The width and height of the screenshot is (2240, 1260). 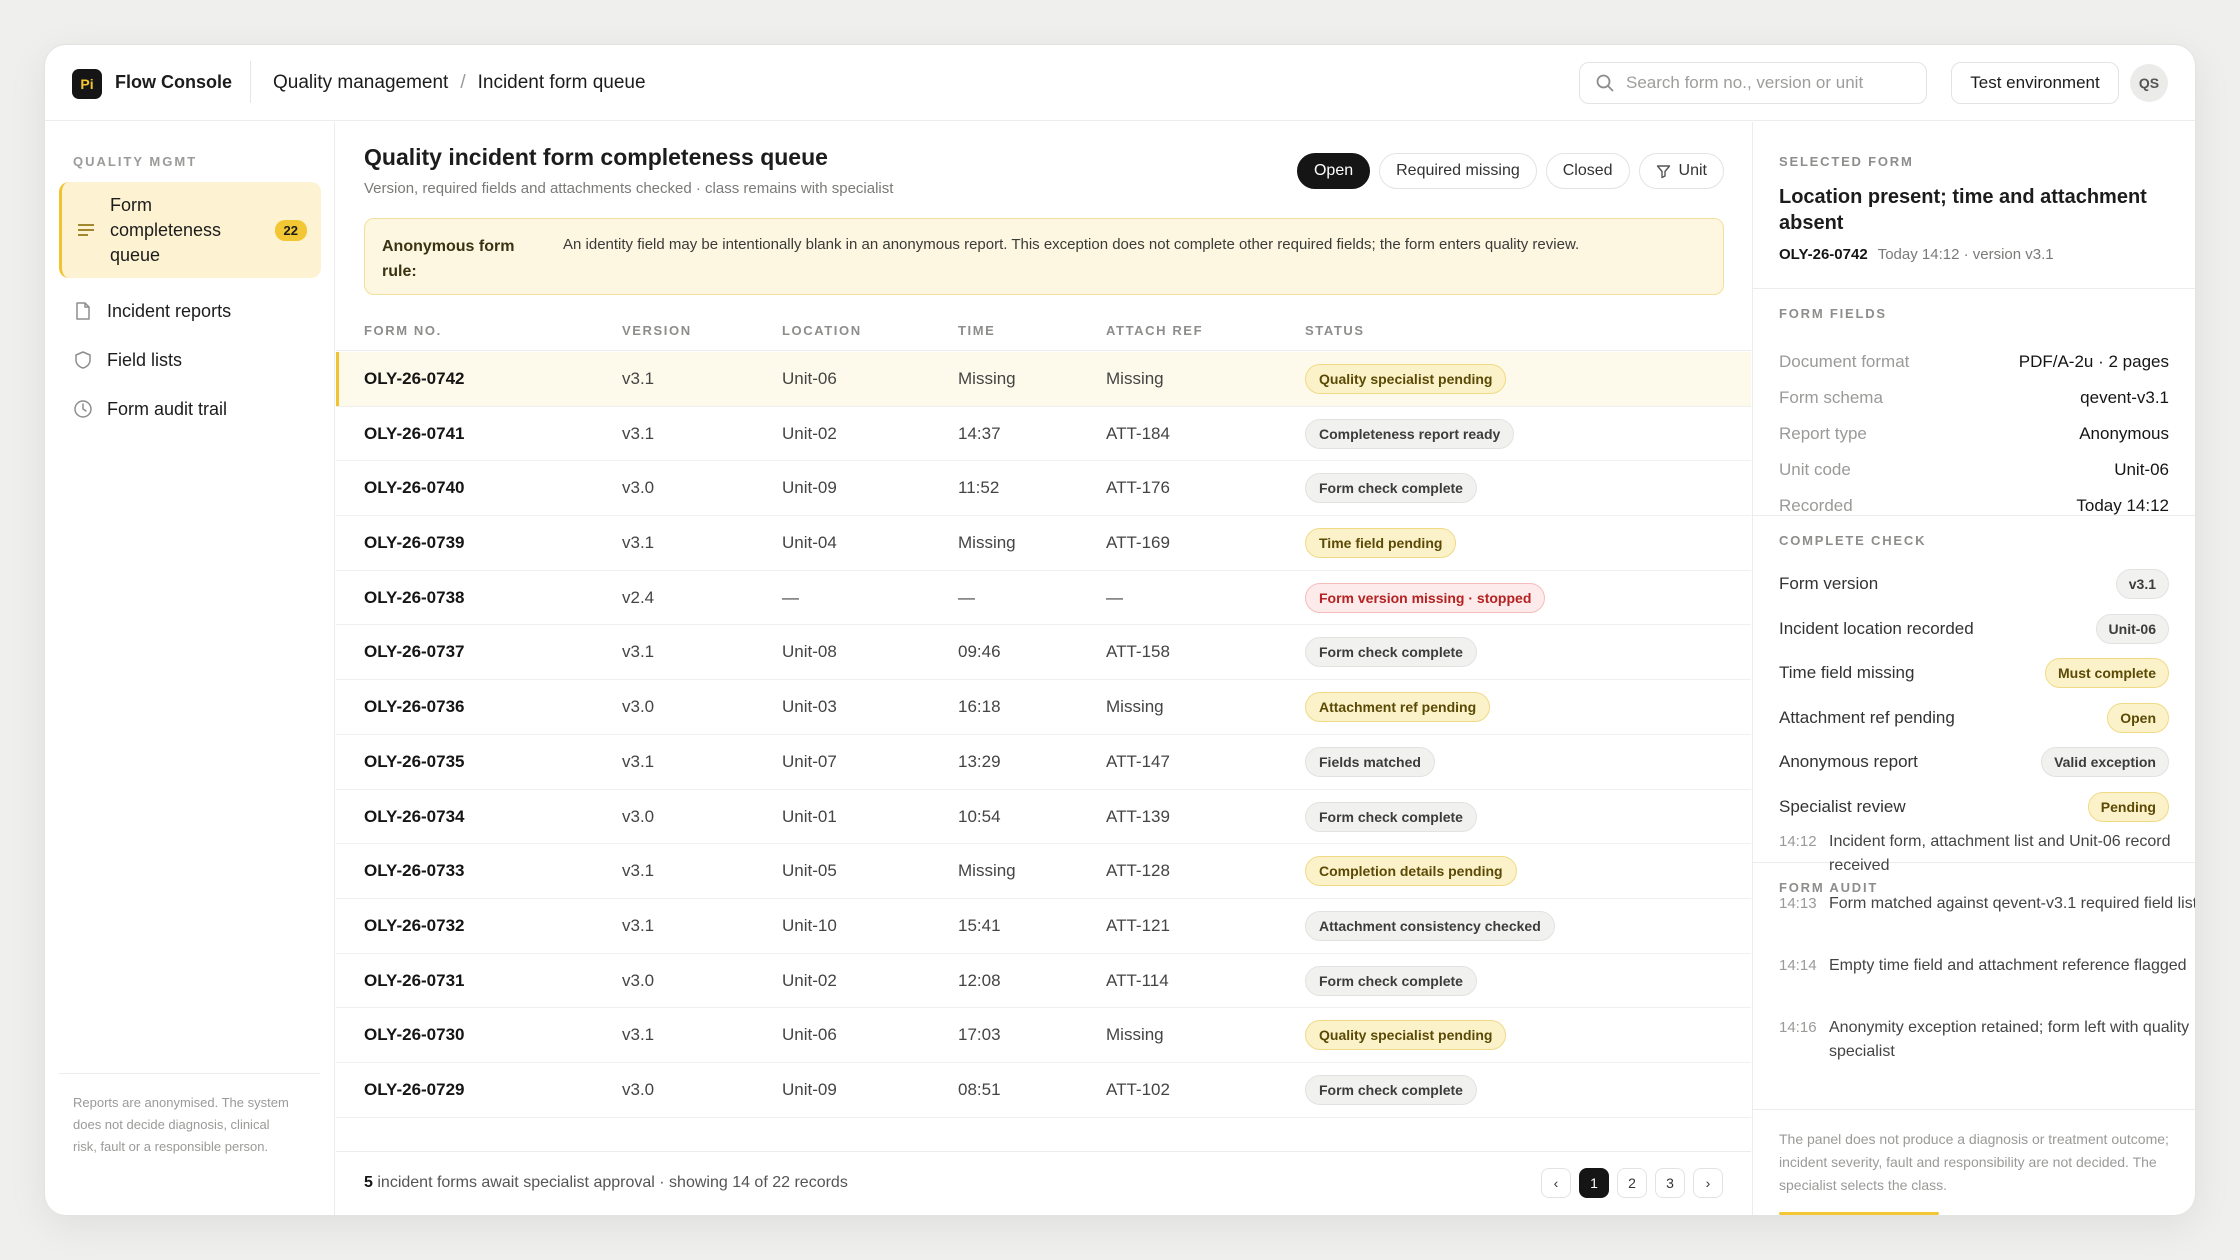 What do you see at coordinates (1756, 83) in the screenshot?
I see `search-input` at bounding box center [1756, 83].